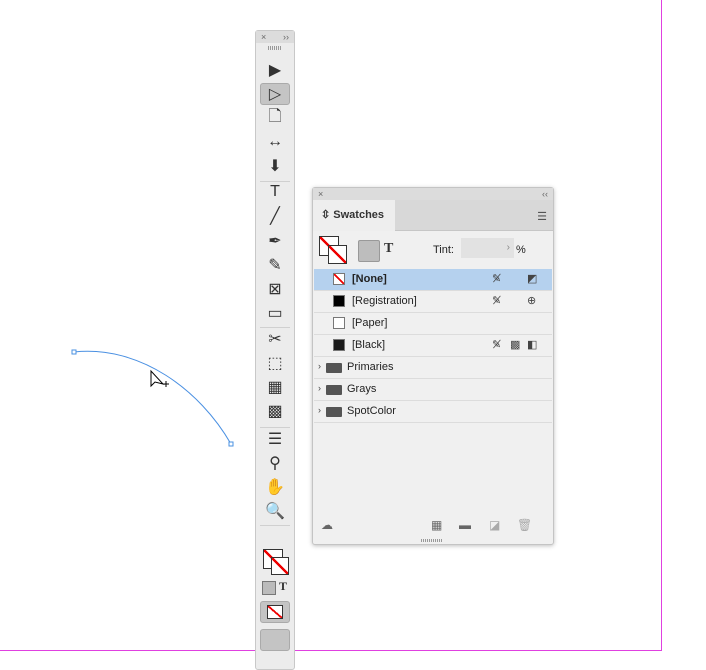 This screenshot has height=670, width=706. I want to click on new-group-icon: ▬, so click(465, 525).